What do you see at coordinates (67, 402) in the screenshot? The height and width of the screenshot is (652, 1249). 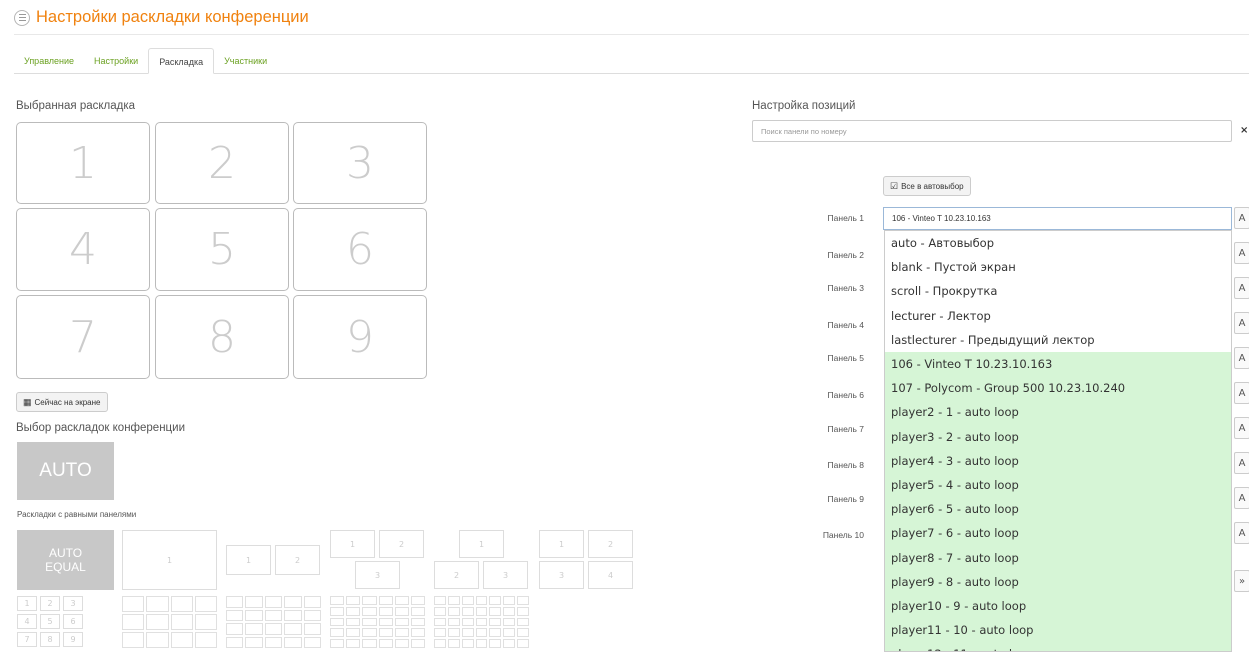 I see `now-on-screen-label: Сейчас на экране` at bounding box center [67, 402].